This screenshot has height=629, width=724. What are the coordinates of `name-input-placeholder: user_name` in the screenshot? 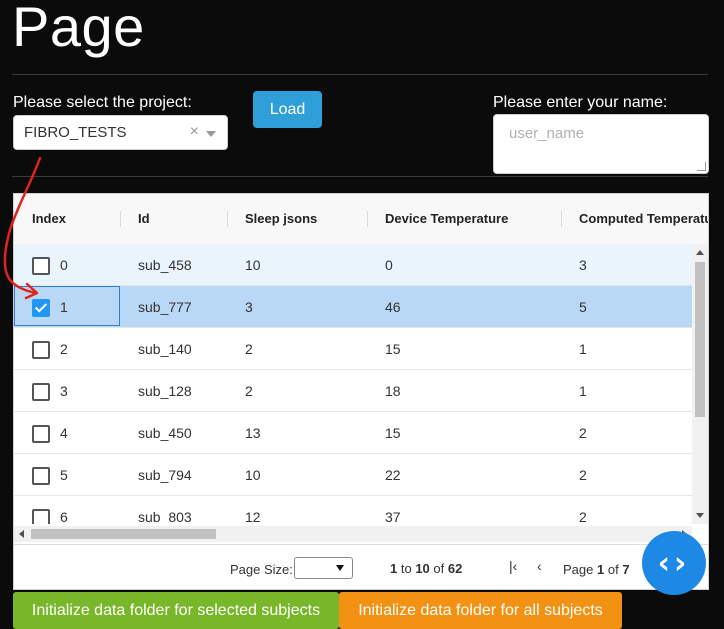 It's located at (547, 133).